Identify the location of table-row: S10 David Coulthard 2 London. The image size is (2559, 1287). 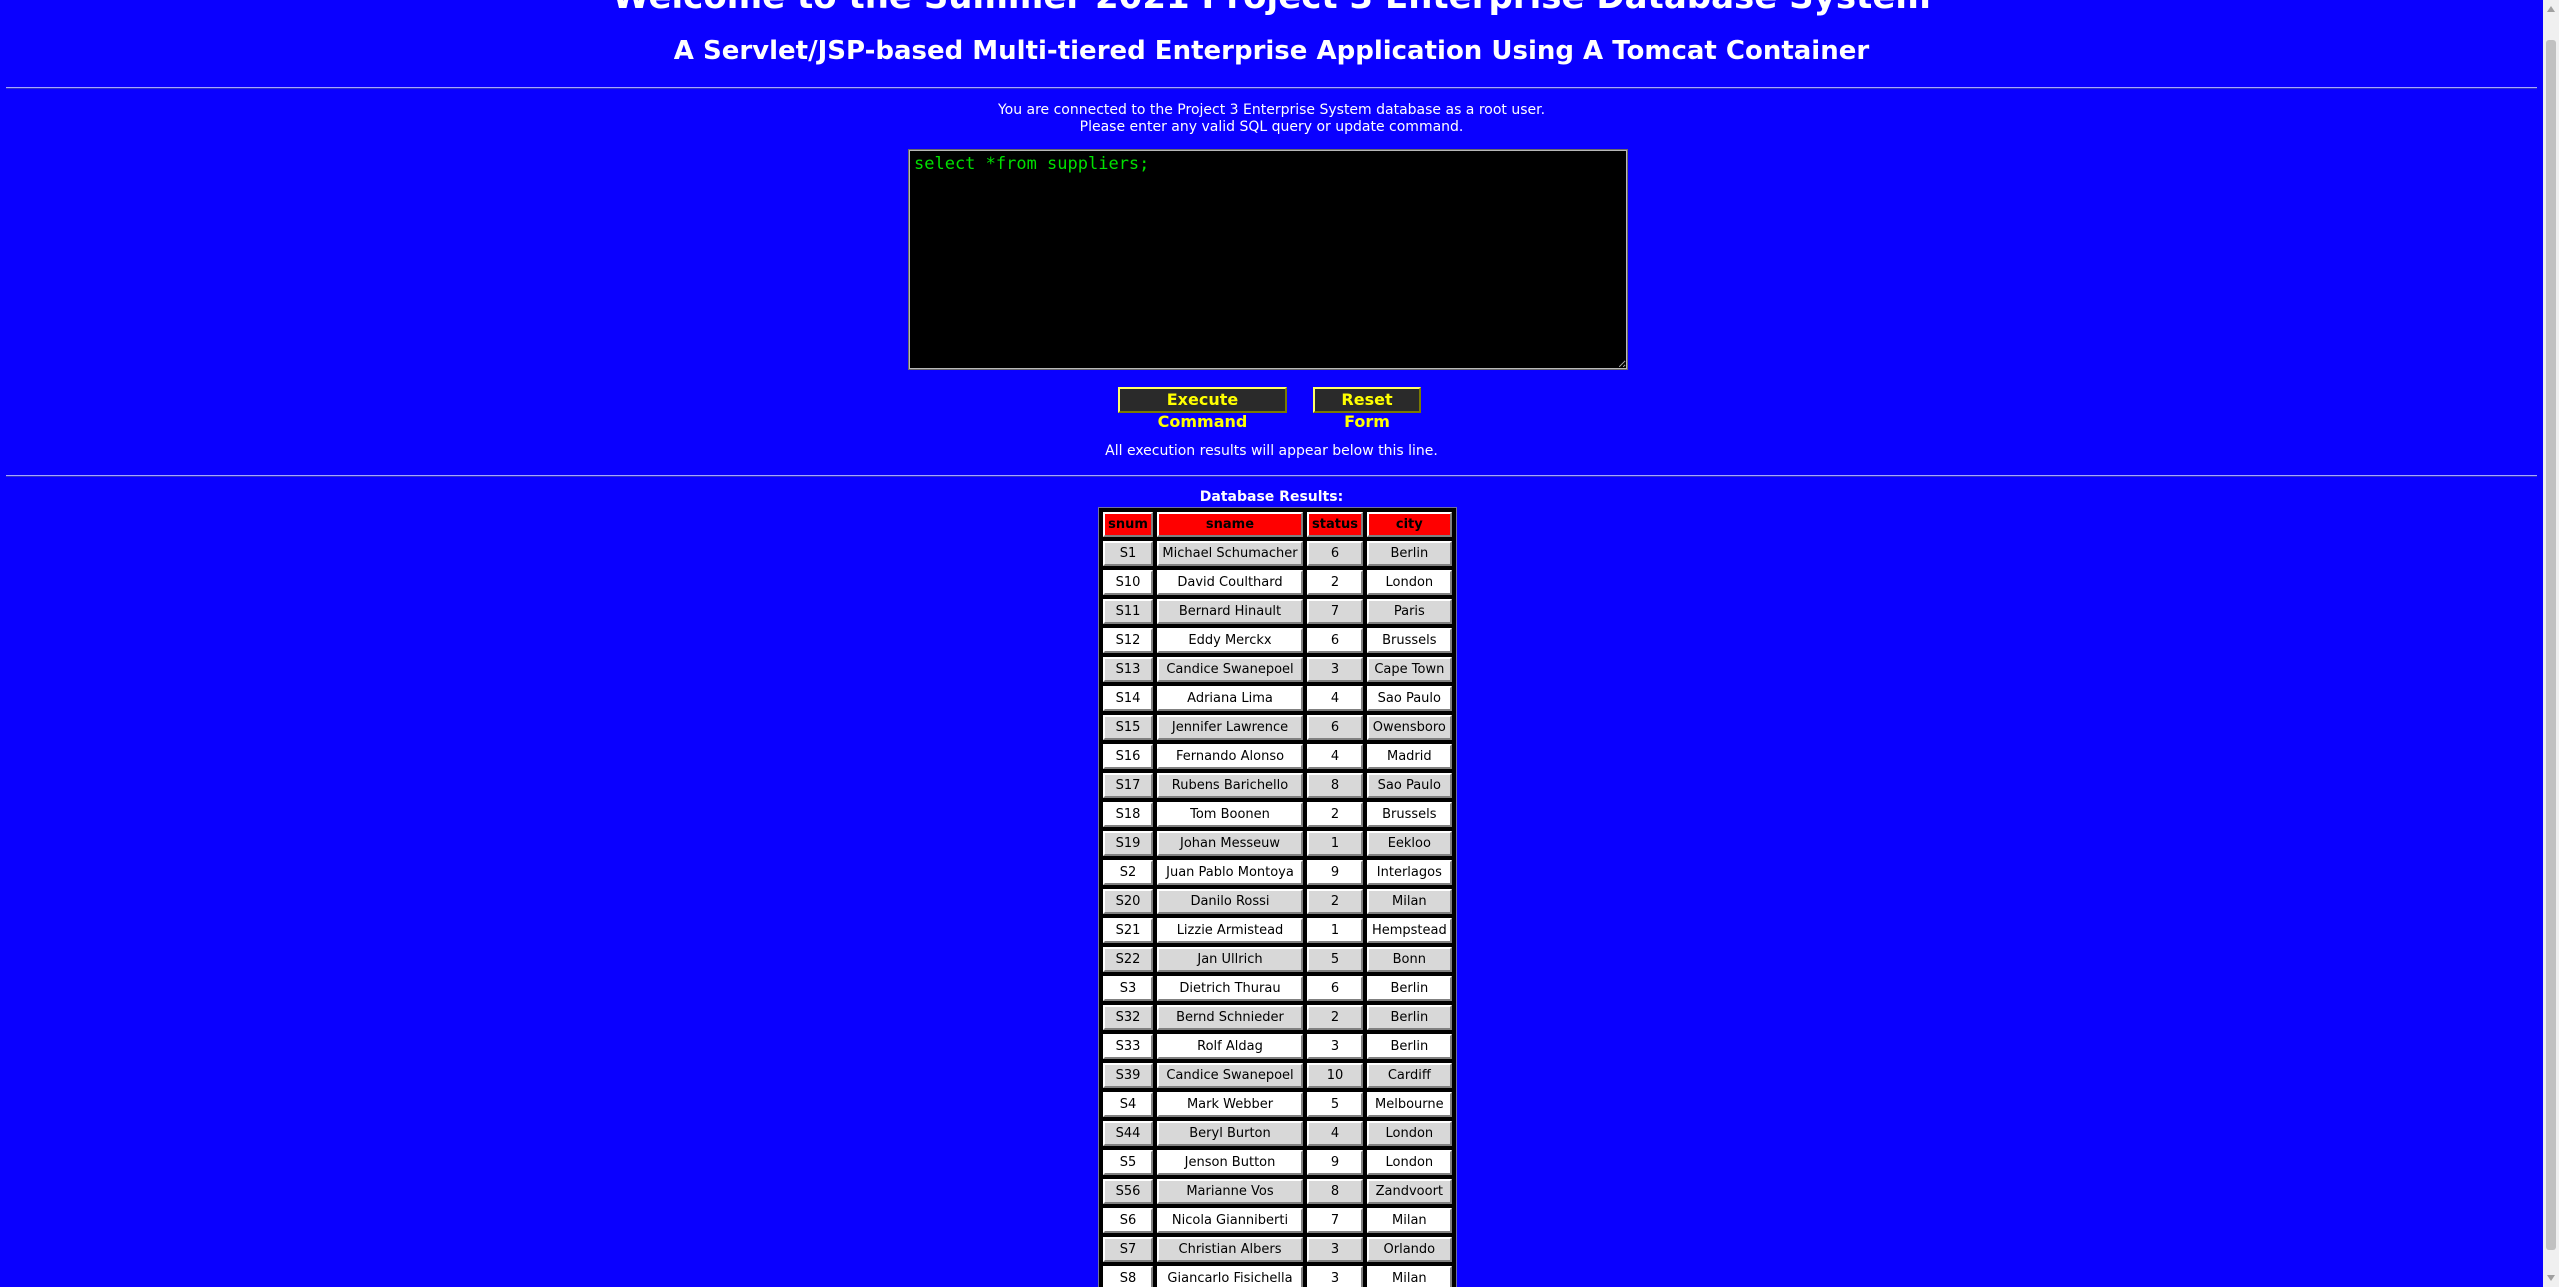
(1277, 582).